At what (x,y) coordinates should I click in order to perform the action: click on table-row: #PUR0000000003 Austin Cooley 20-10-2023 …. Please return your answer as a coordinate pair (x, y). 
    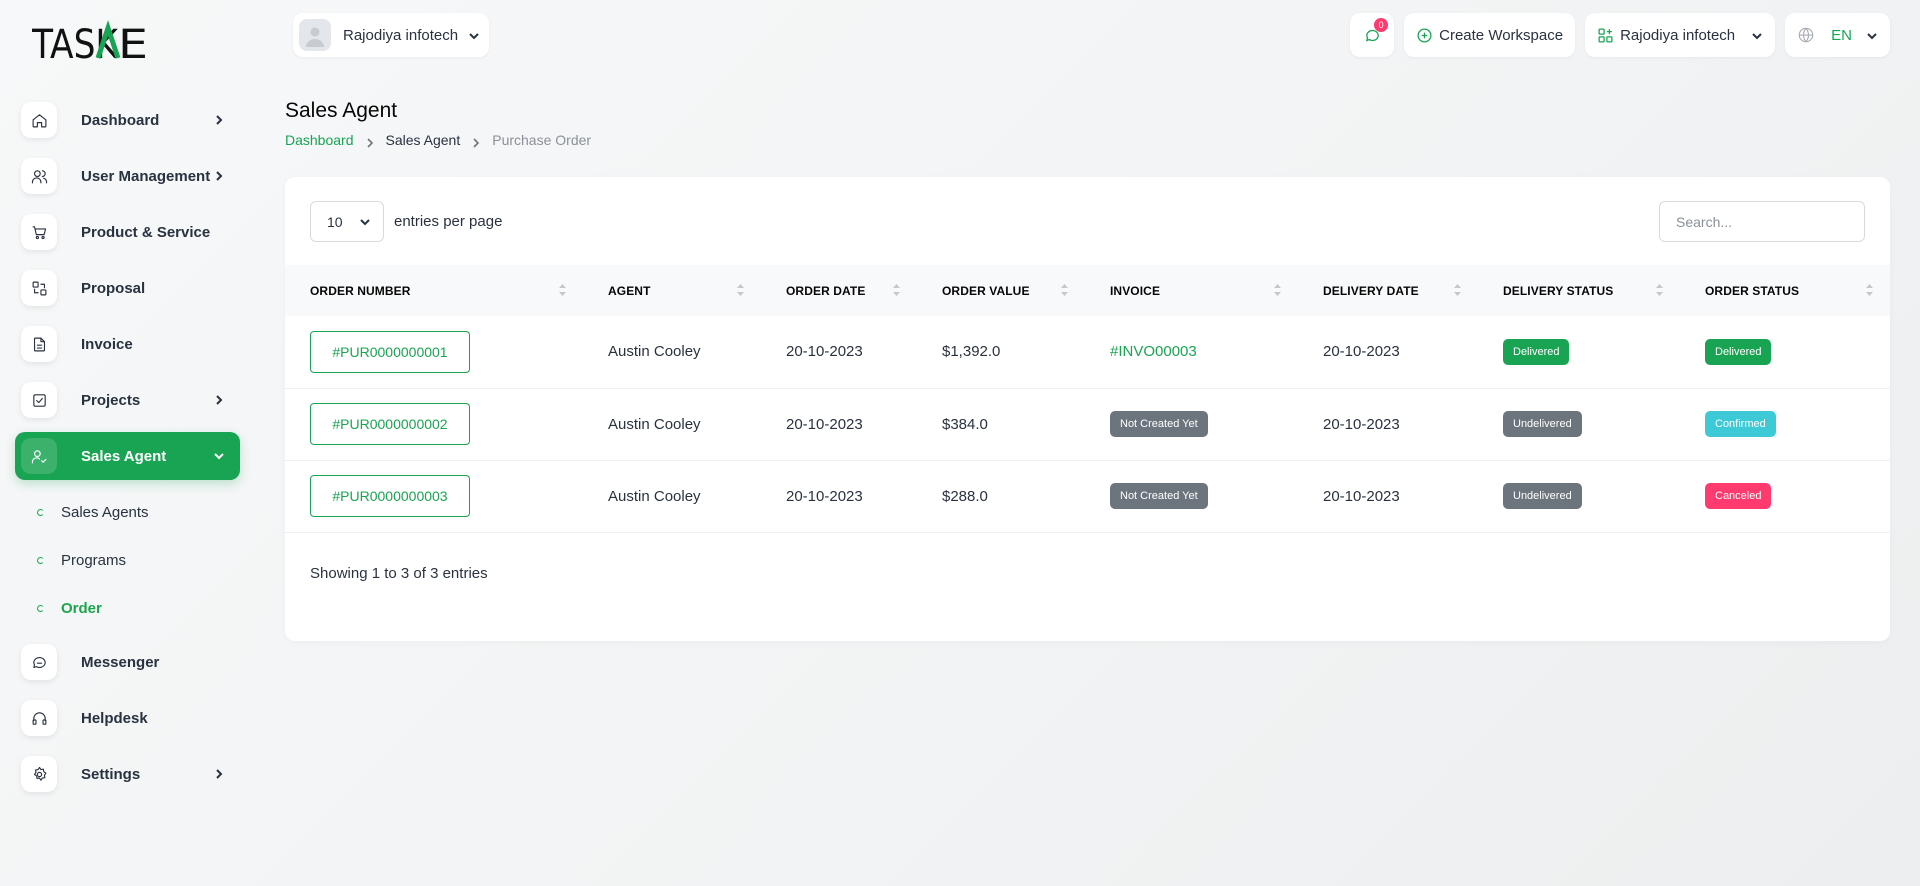
    Looking at the image, I should click on (1087, 496).